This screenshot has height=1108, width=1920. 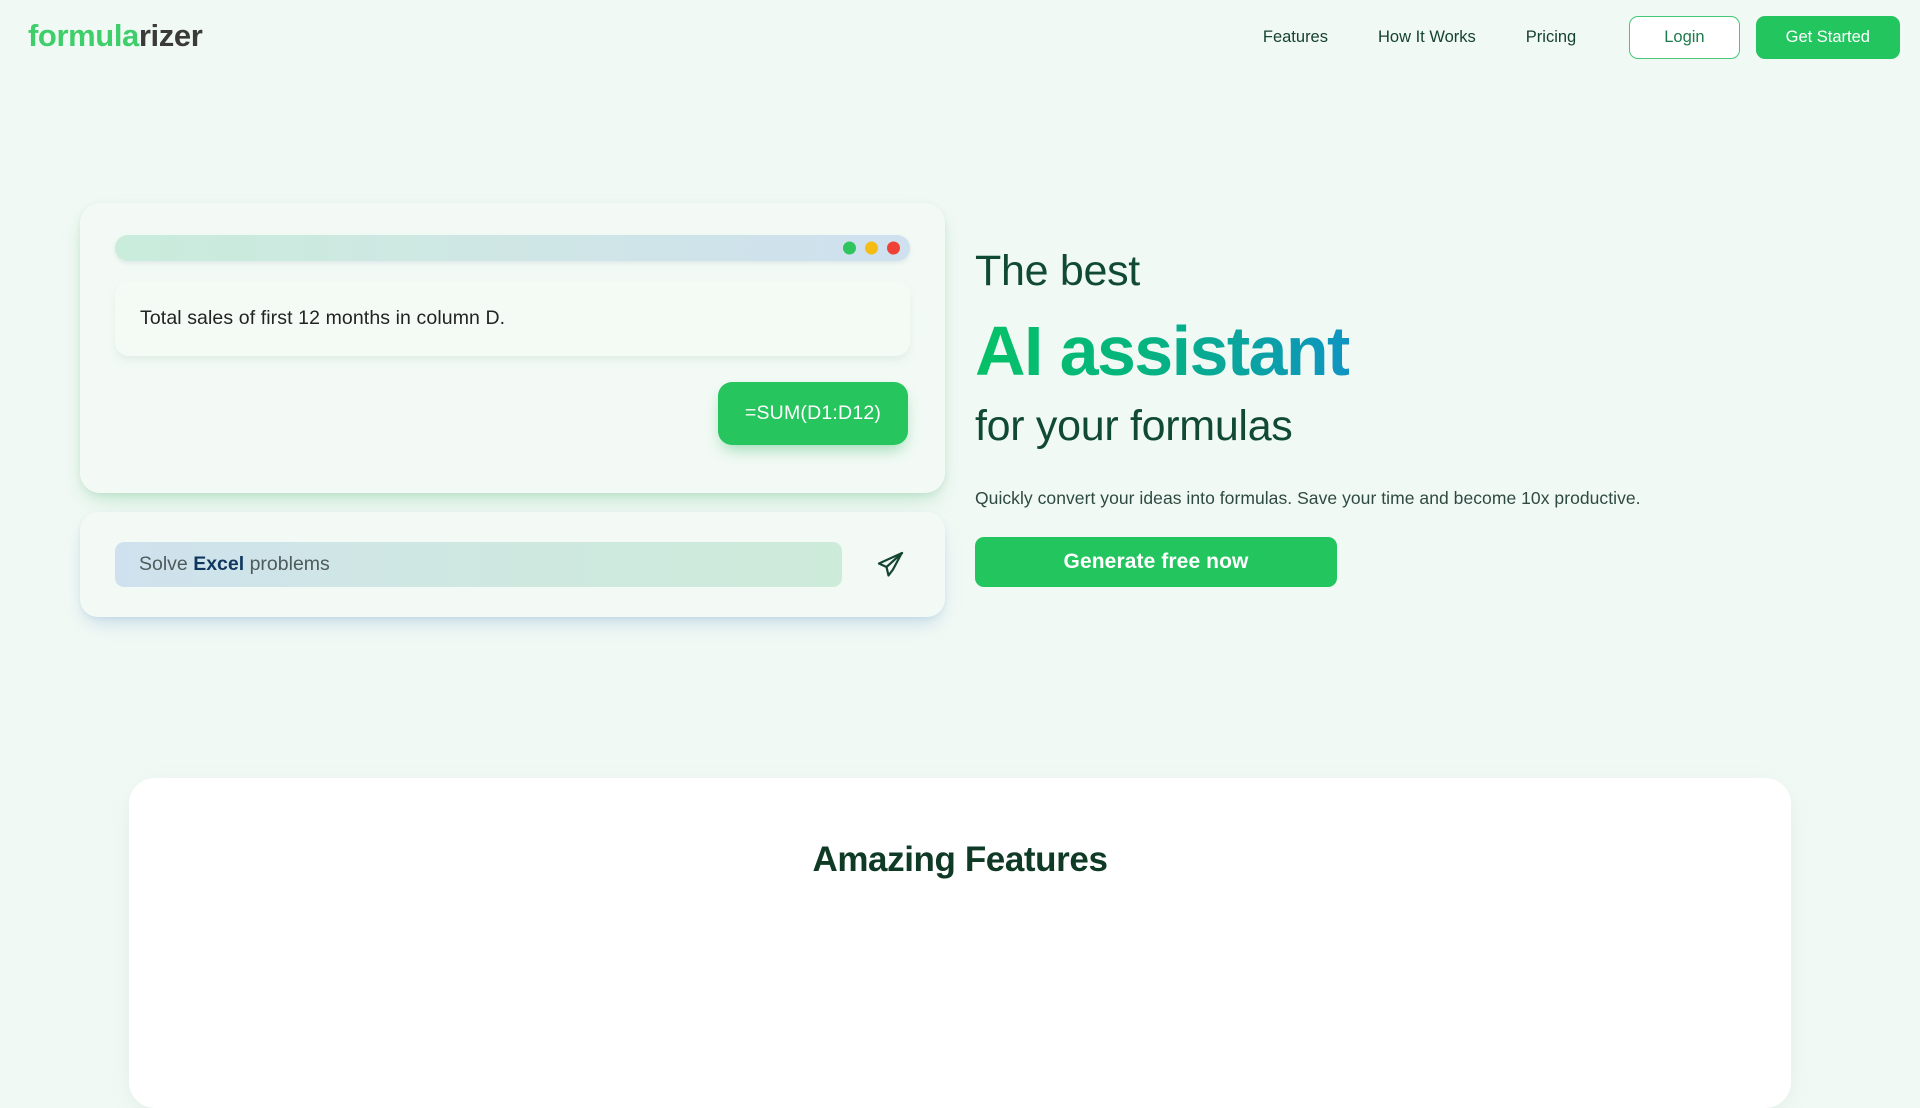 I want to click on get-started-button: Get Started, so click(x=1827, y=37).